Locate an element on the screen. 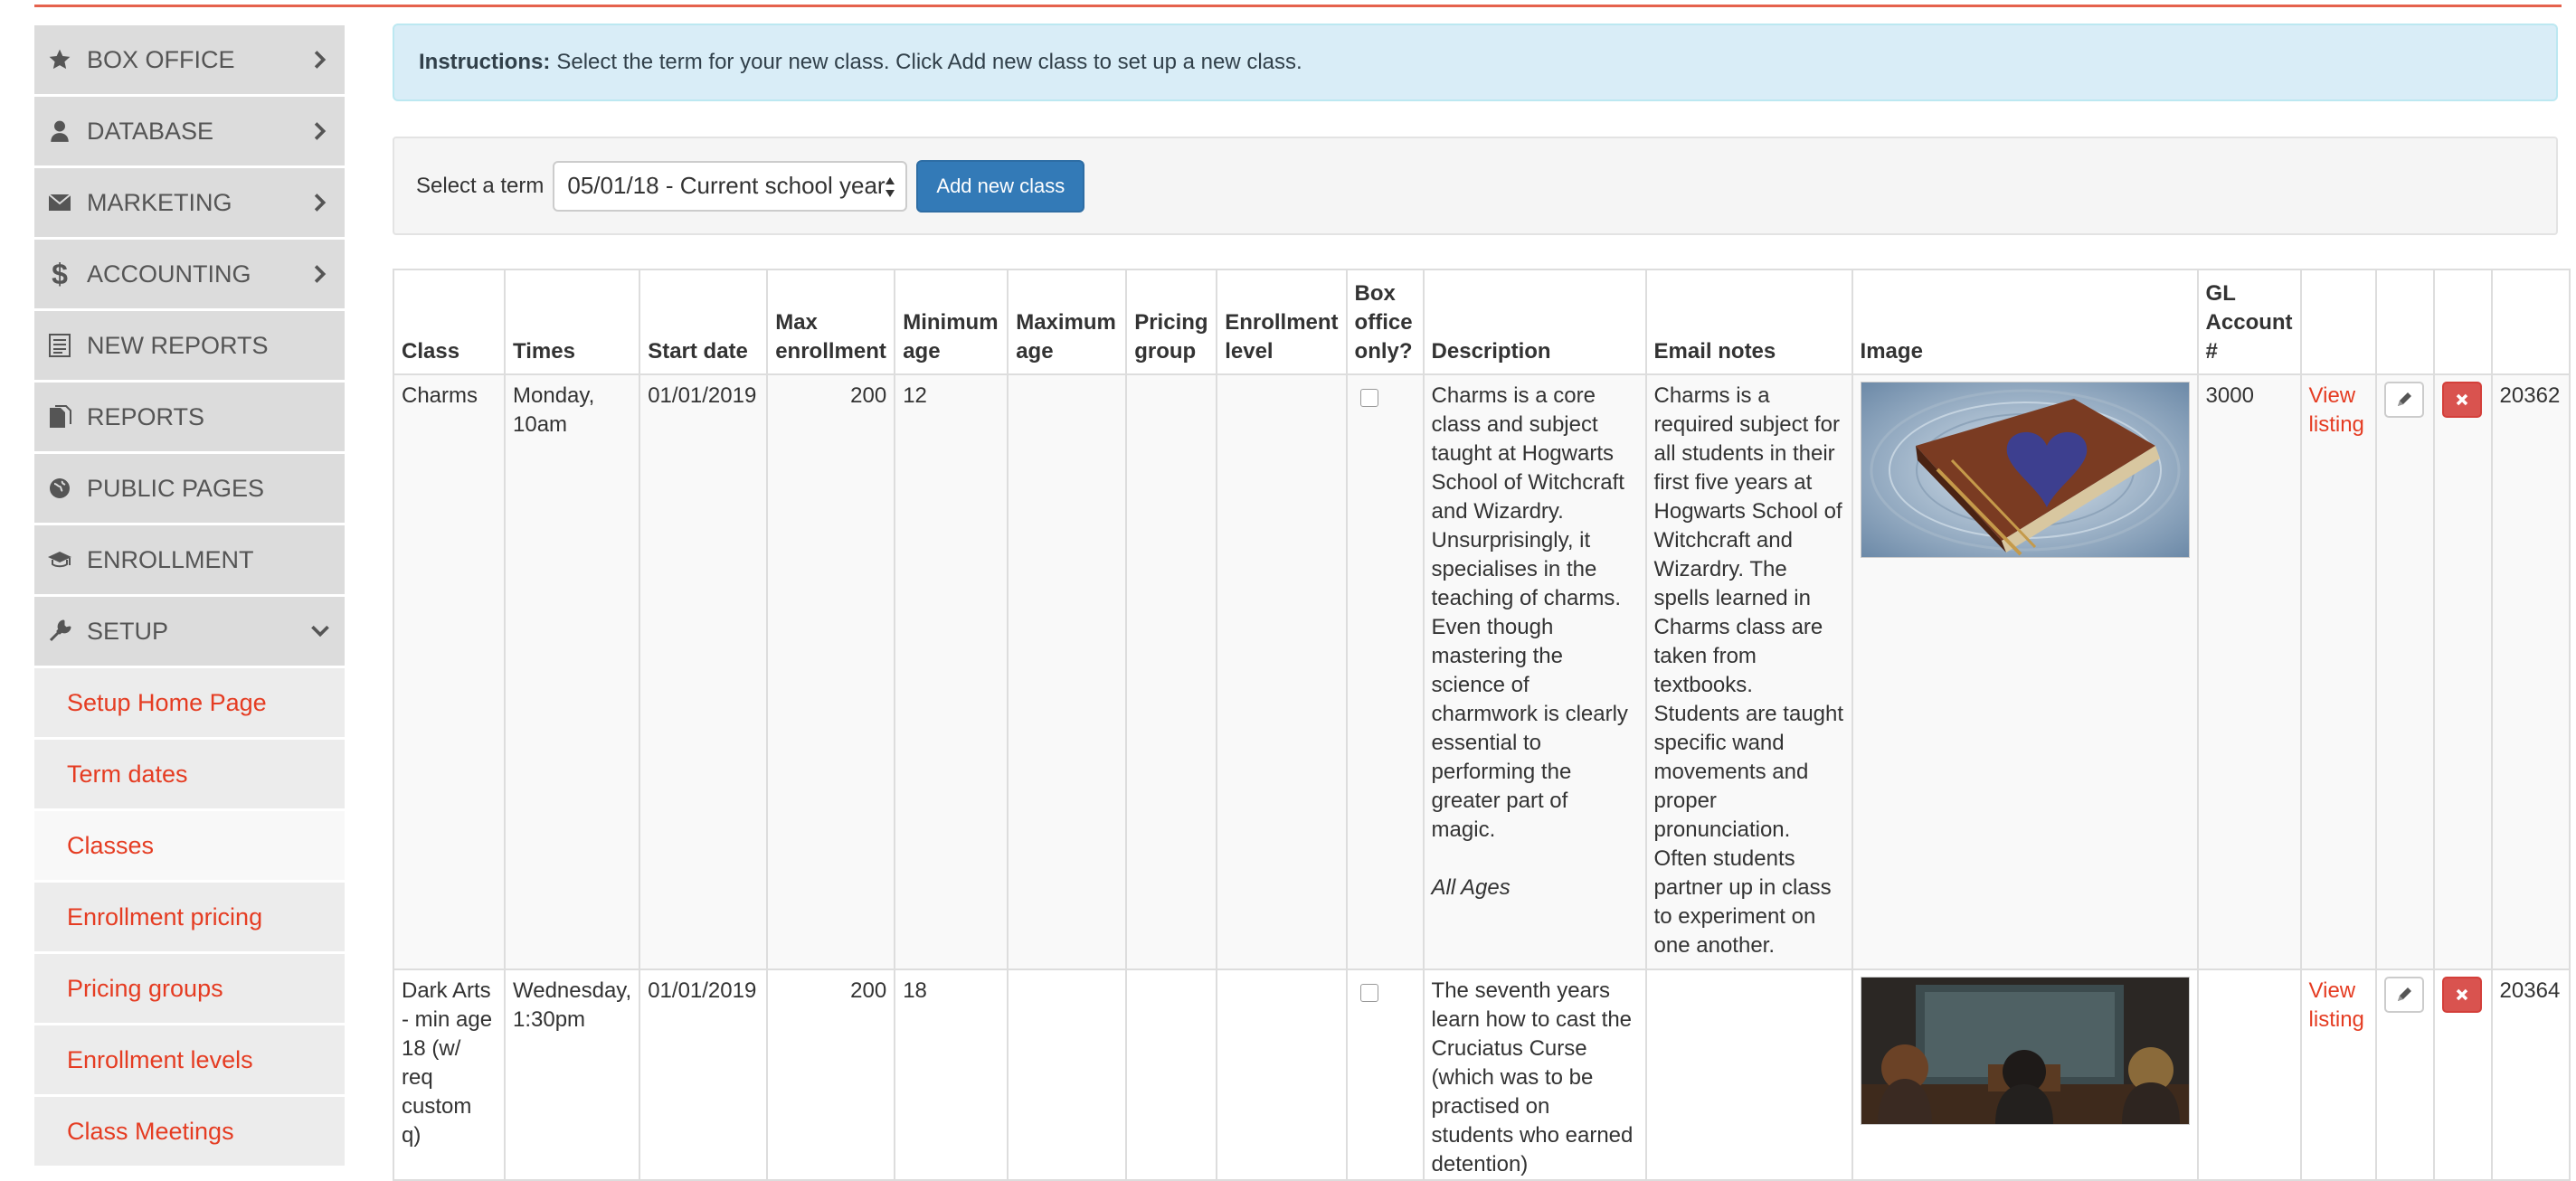 The width and height of the screenshot is (2576, 1181). cell-gl-account is located at coordinates (2249, 1074).